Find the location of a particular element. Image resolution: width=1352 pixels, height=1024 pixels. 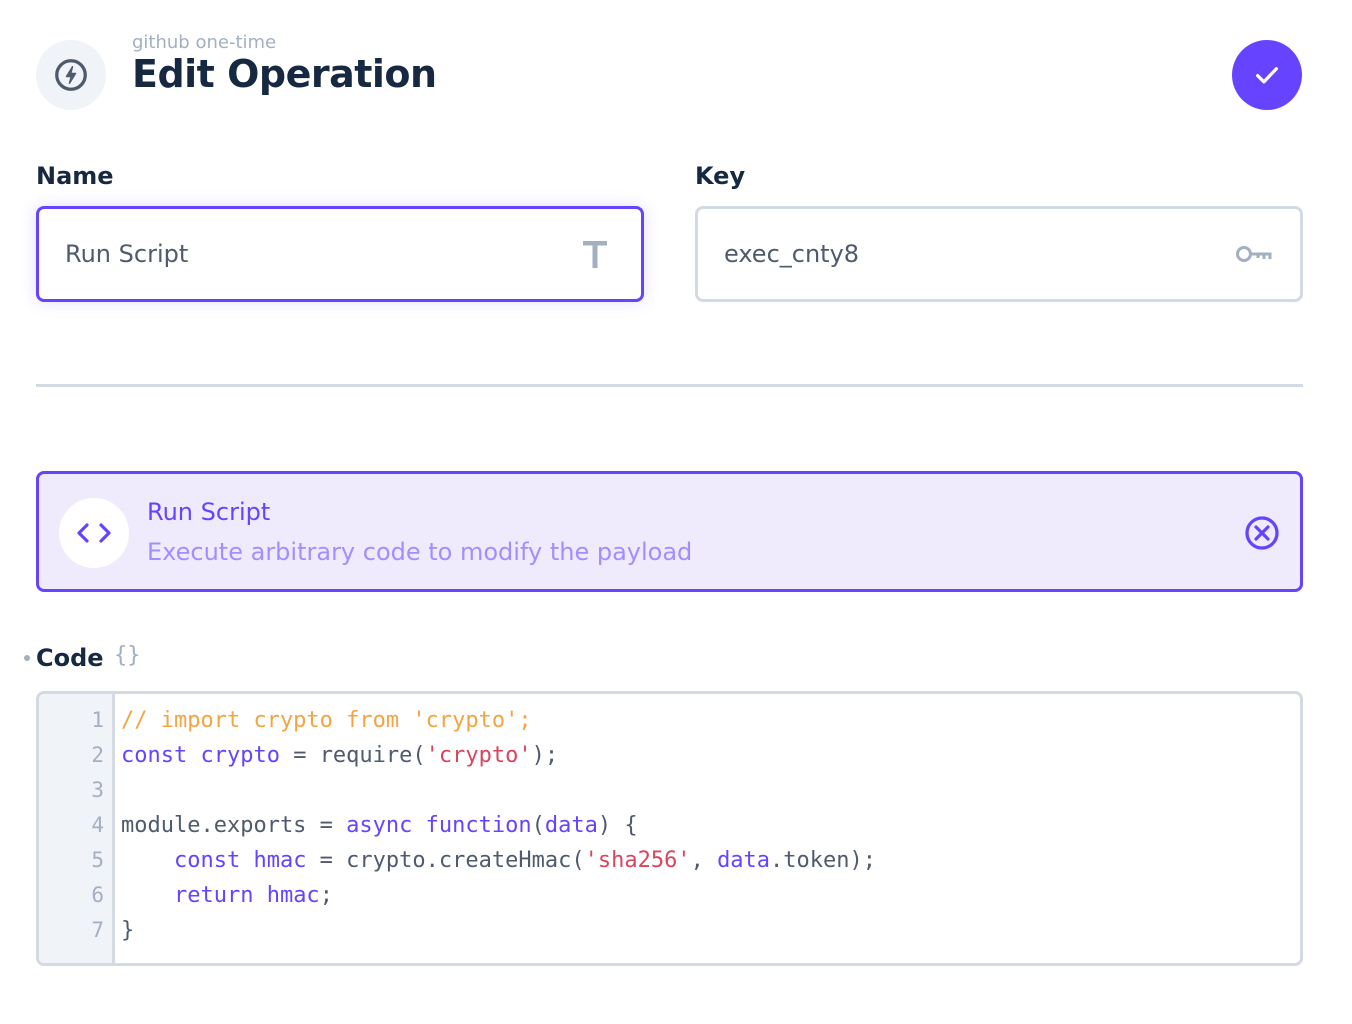

code-token: , is located at coordinates (704, 860).